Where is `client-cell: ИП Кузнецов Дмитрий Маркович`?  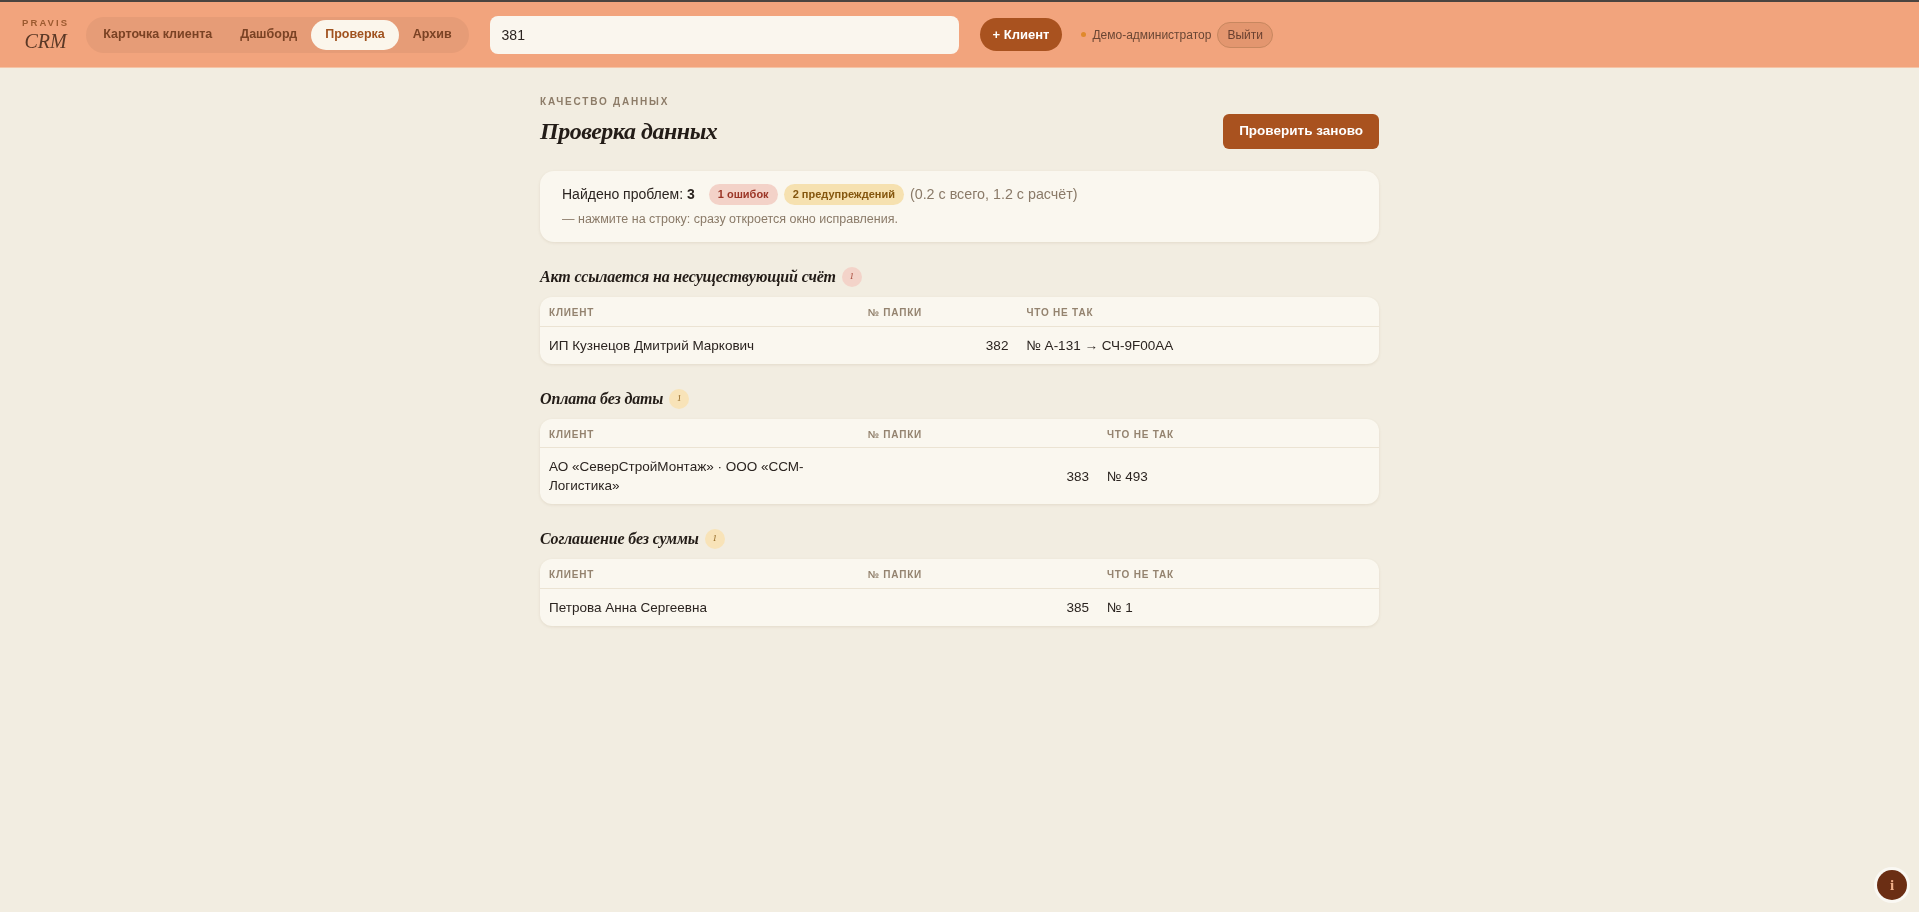 client-cell: ИП Кузнецов Дмитрий Маркович is located at coordinates (652, 345).